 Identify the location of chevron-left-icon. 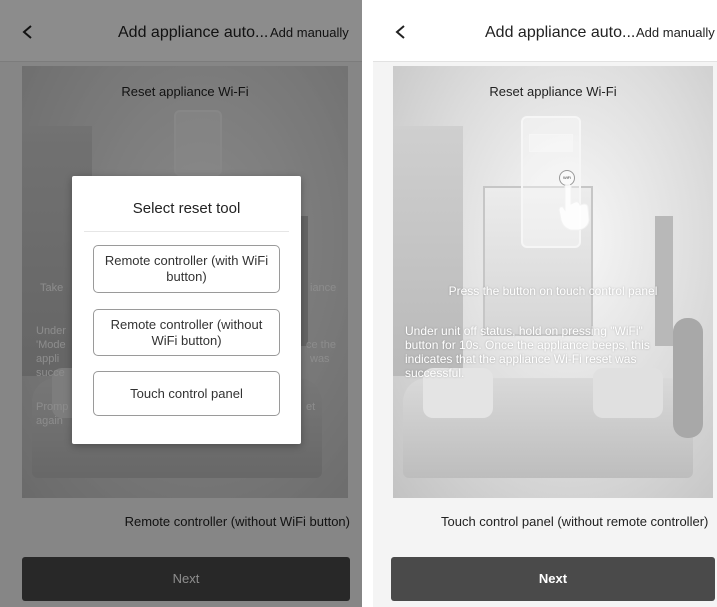
(401, 32).